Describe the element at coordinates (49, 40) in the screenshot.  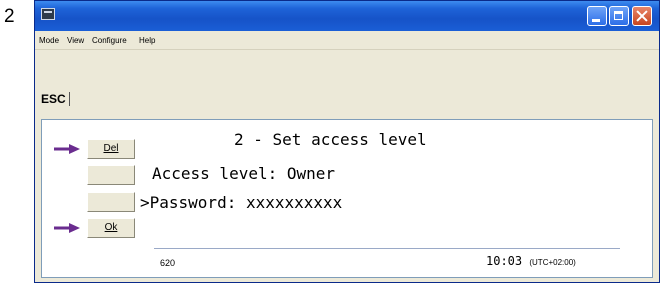
I see `menu-item-mode: Mode` at that location.